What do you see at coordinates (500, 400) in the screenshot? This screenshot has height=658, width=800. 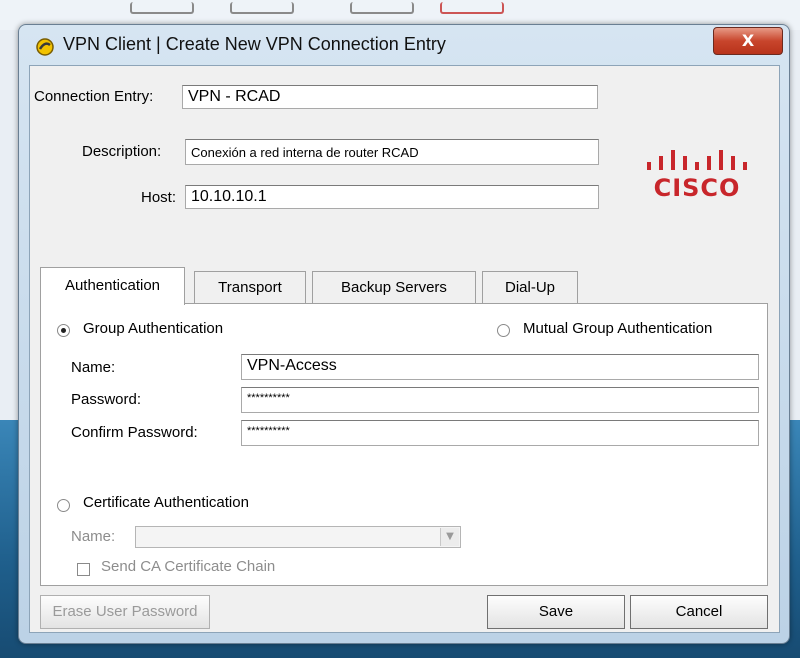 I see `password-field: **********` at bounding box center [500, 400].